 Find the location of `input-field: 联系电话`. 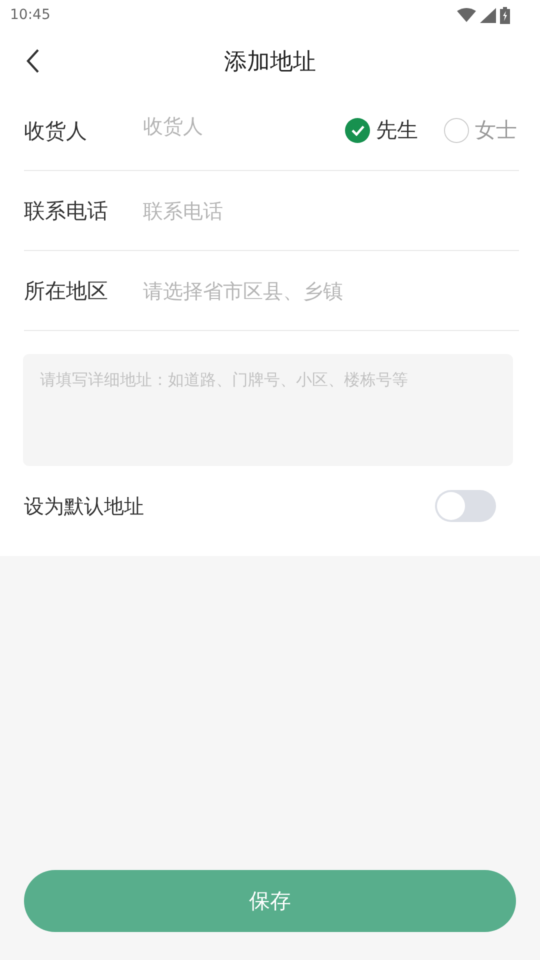

input-field: 联系电话 is located at coordinates (331, 210).